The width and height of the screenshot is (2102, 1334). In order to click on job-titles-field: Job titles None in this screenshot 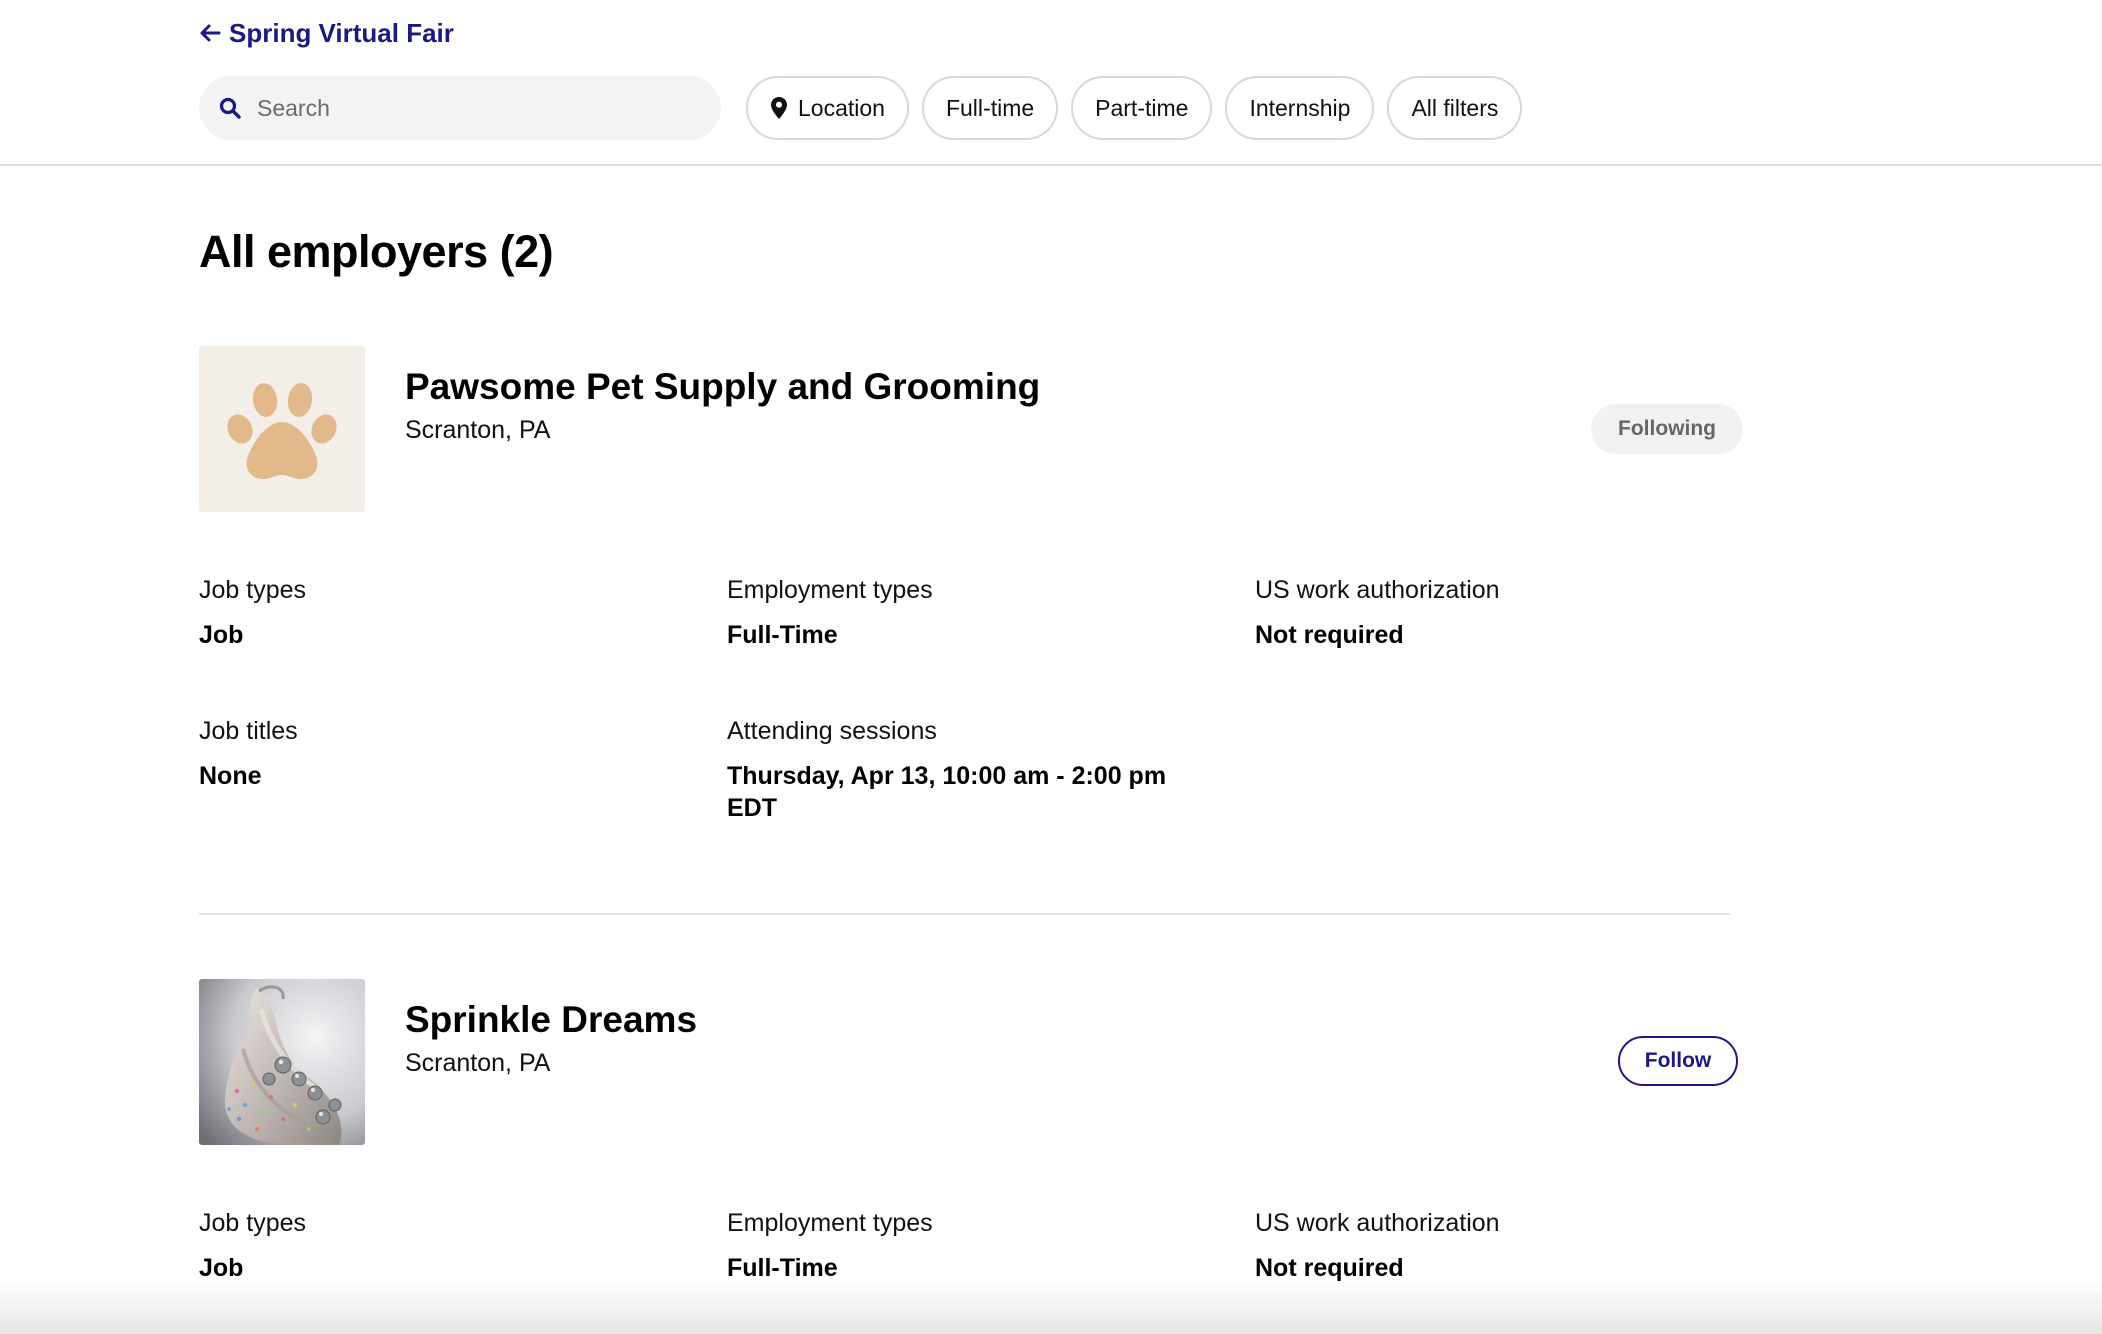, I will do `click(449, 753)`.